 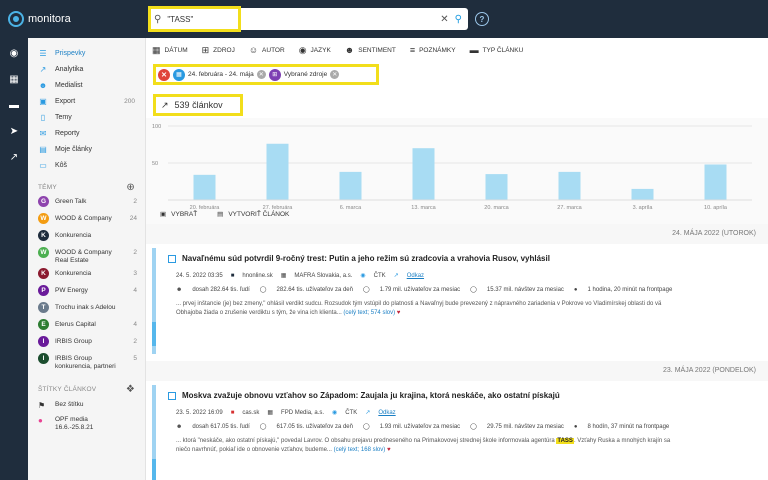 I want to click on topic-item: I IRBIS Group 2, so click(x=86, y=343).